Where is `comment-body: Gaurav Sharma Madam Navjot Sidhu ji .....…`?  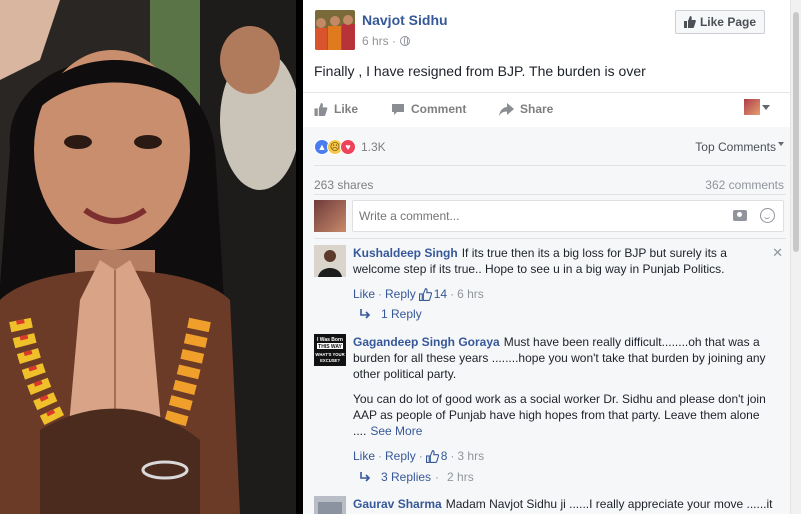
comment-body: Gaurav Sharma Madam Navjot Sidhu ji .....… is located at coordinates (563, 505).